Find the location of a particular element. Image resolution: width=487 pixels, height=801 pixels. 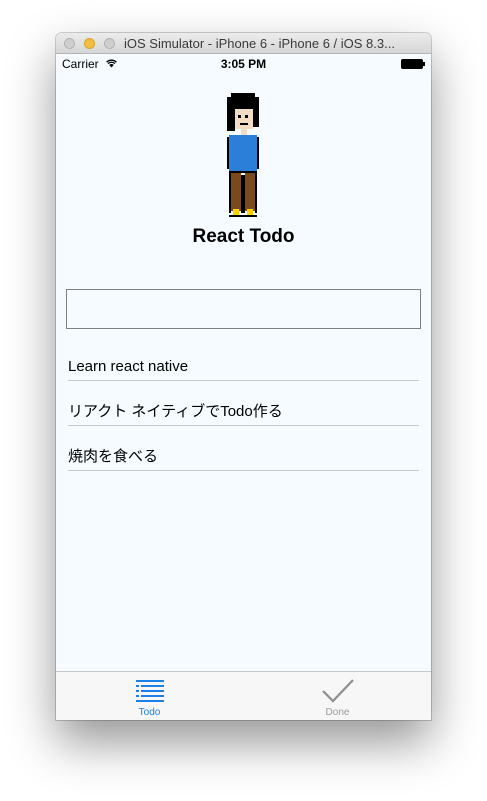

pixel-person-avatar is located at coordinates (243, 155).